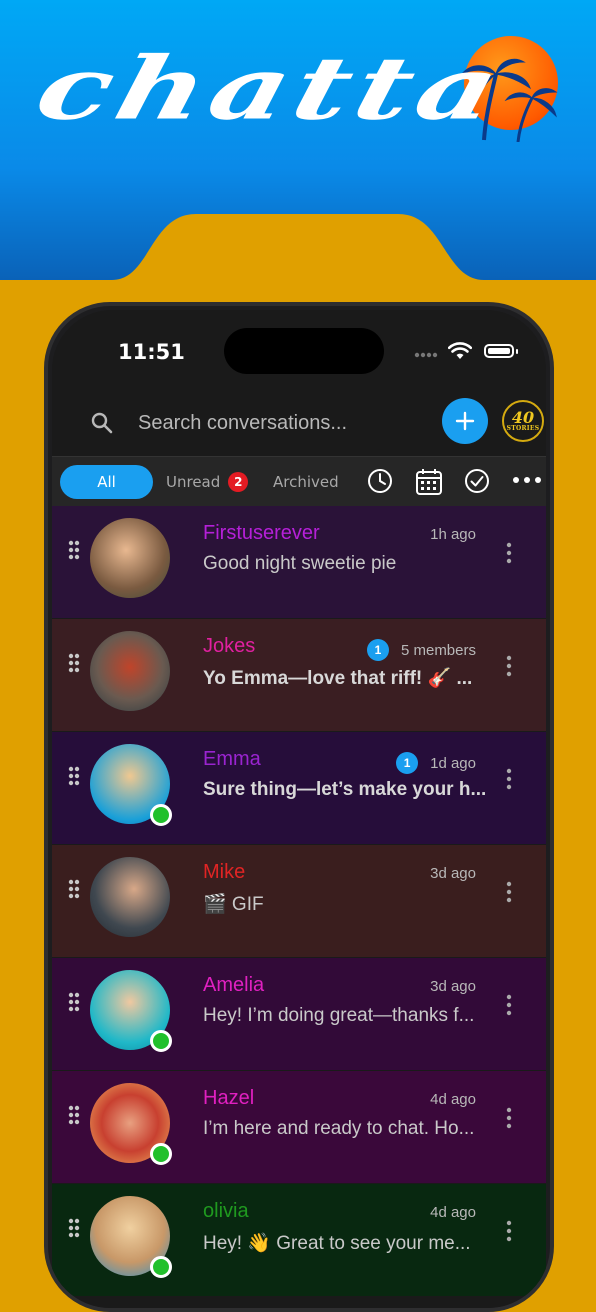 The image size is (596, 1312). I want to click on calendar-icon, so click(429, 482).